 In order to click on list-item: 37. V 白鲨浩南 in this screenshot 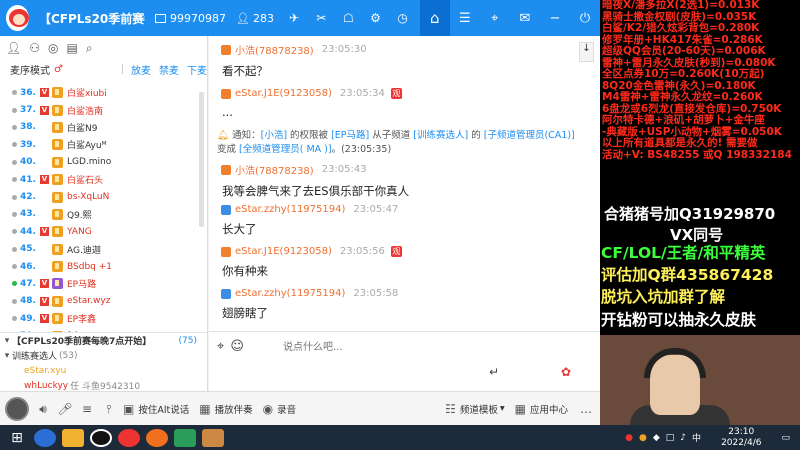, I will do `click(102, 109)`.